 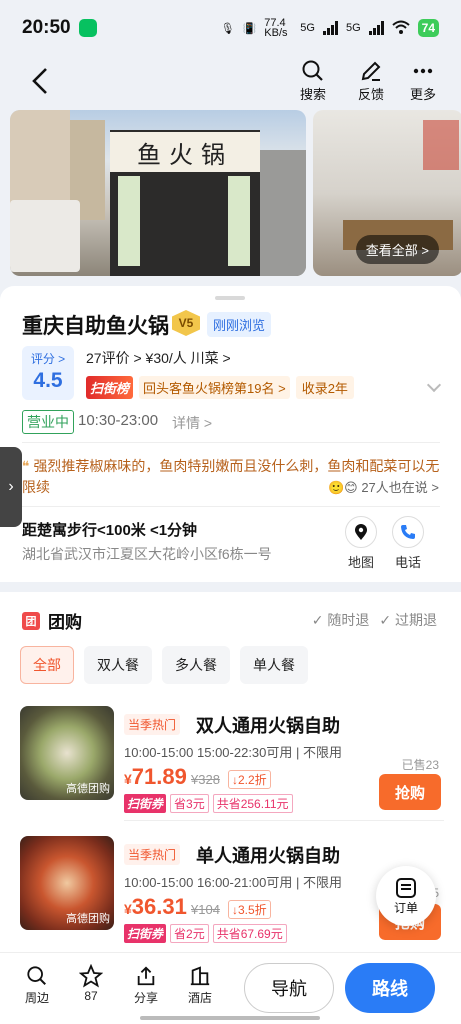 What do you see at coordinates (230, 298) in the screenshot?
I see `drag-handle` at bounding box center [230, 298].